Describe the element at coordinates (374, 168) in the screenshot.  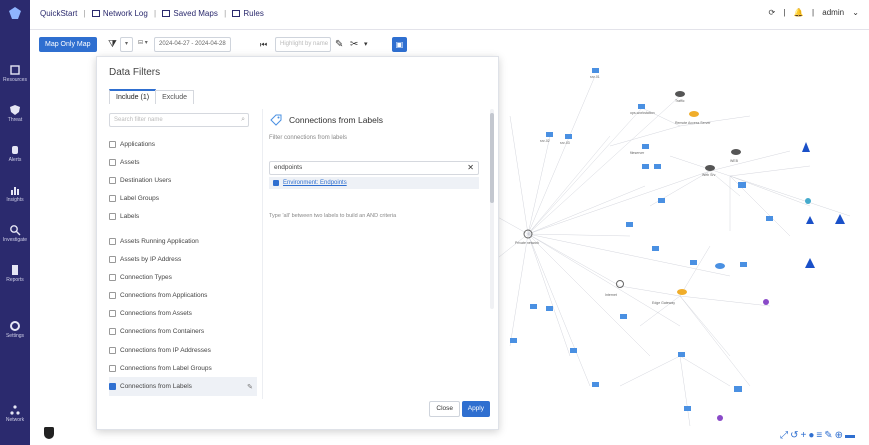
I see `label-search-input: endpoints ✕` at that location.